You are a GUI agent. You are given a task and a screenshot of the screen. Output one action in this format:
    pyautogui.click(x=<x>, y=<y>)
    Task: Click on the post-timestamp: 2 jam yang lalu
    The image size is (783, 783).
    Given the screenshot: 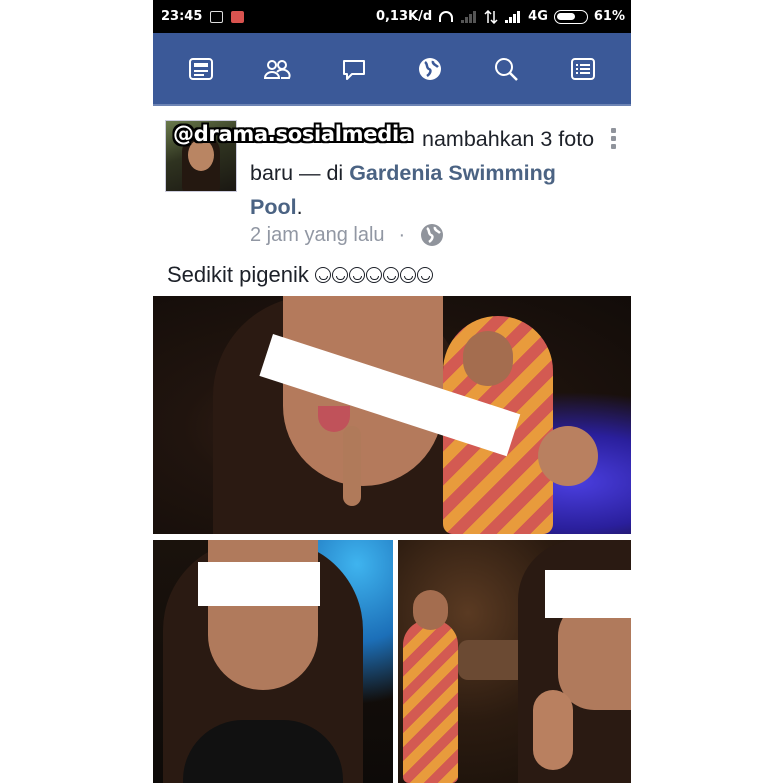 What is the action you would take?
    pyautogui.click(x=317, y=235)
    